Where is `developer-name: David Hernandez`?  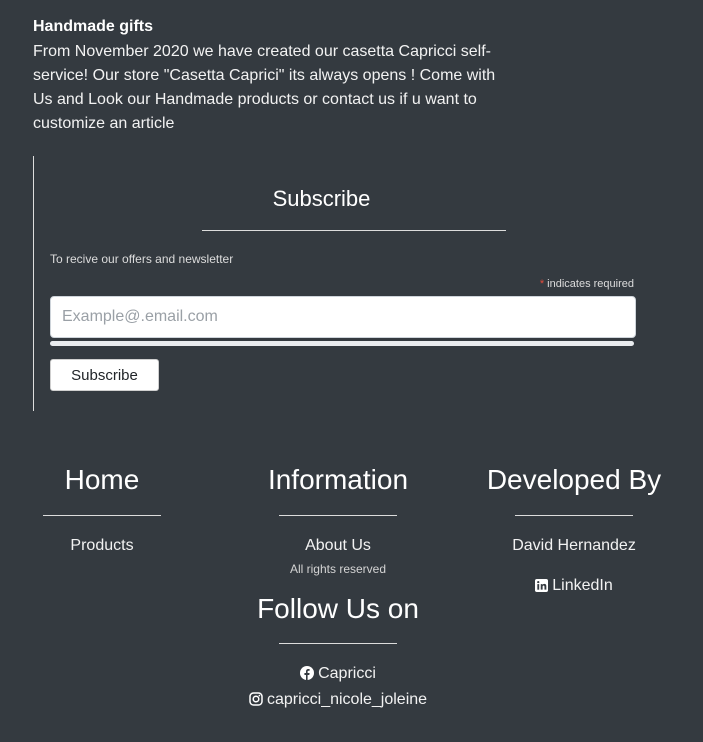 developer-name: David Hernandez is located at coordinates (574, 545).